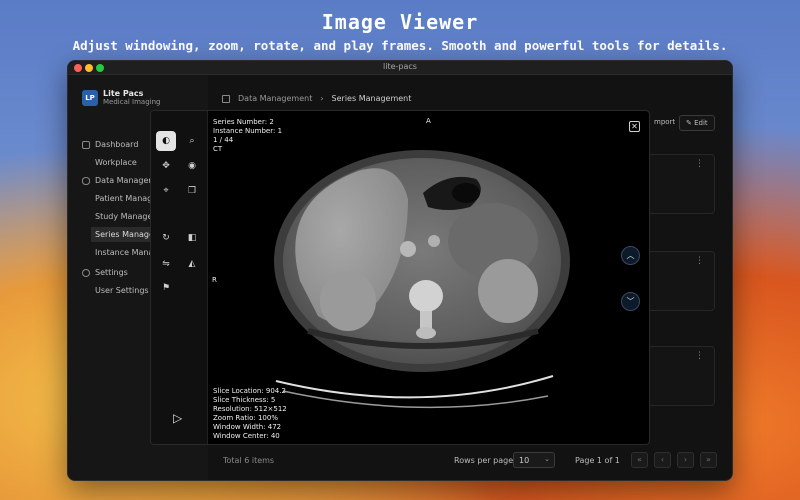 The image size is (800, 500). Describe the element at coordinates (250, 409) in the screenshot. I see `resolution: Resolution: 512×512` at that location.